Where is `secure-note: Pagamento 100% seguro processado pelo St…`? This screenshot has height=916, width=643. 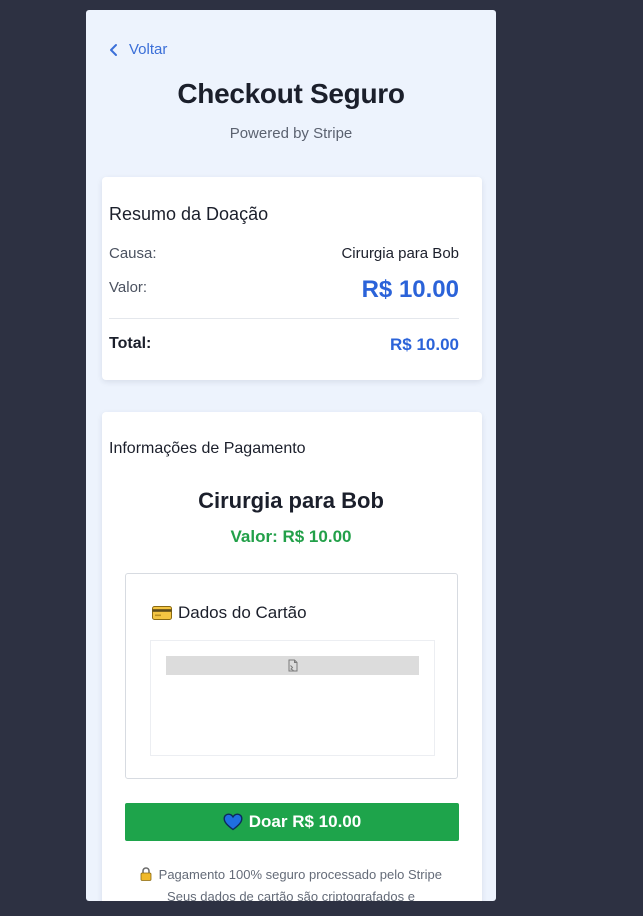 secure-note: Pagamento 100% seguro processado pelo St… is located at coordinates (291, 874).